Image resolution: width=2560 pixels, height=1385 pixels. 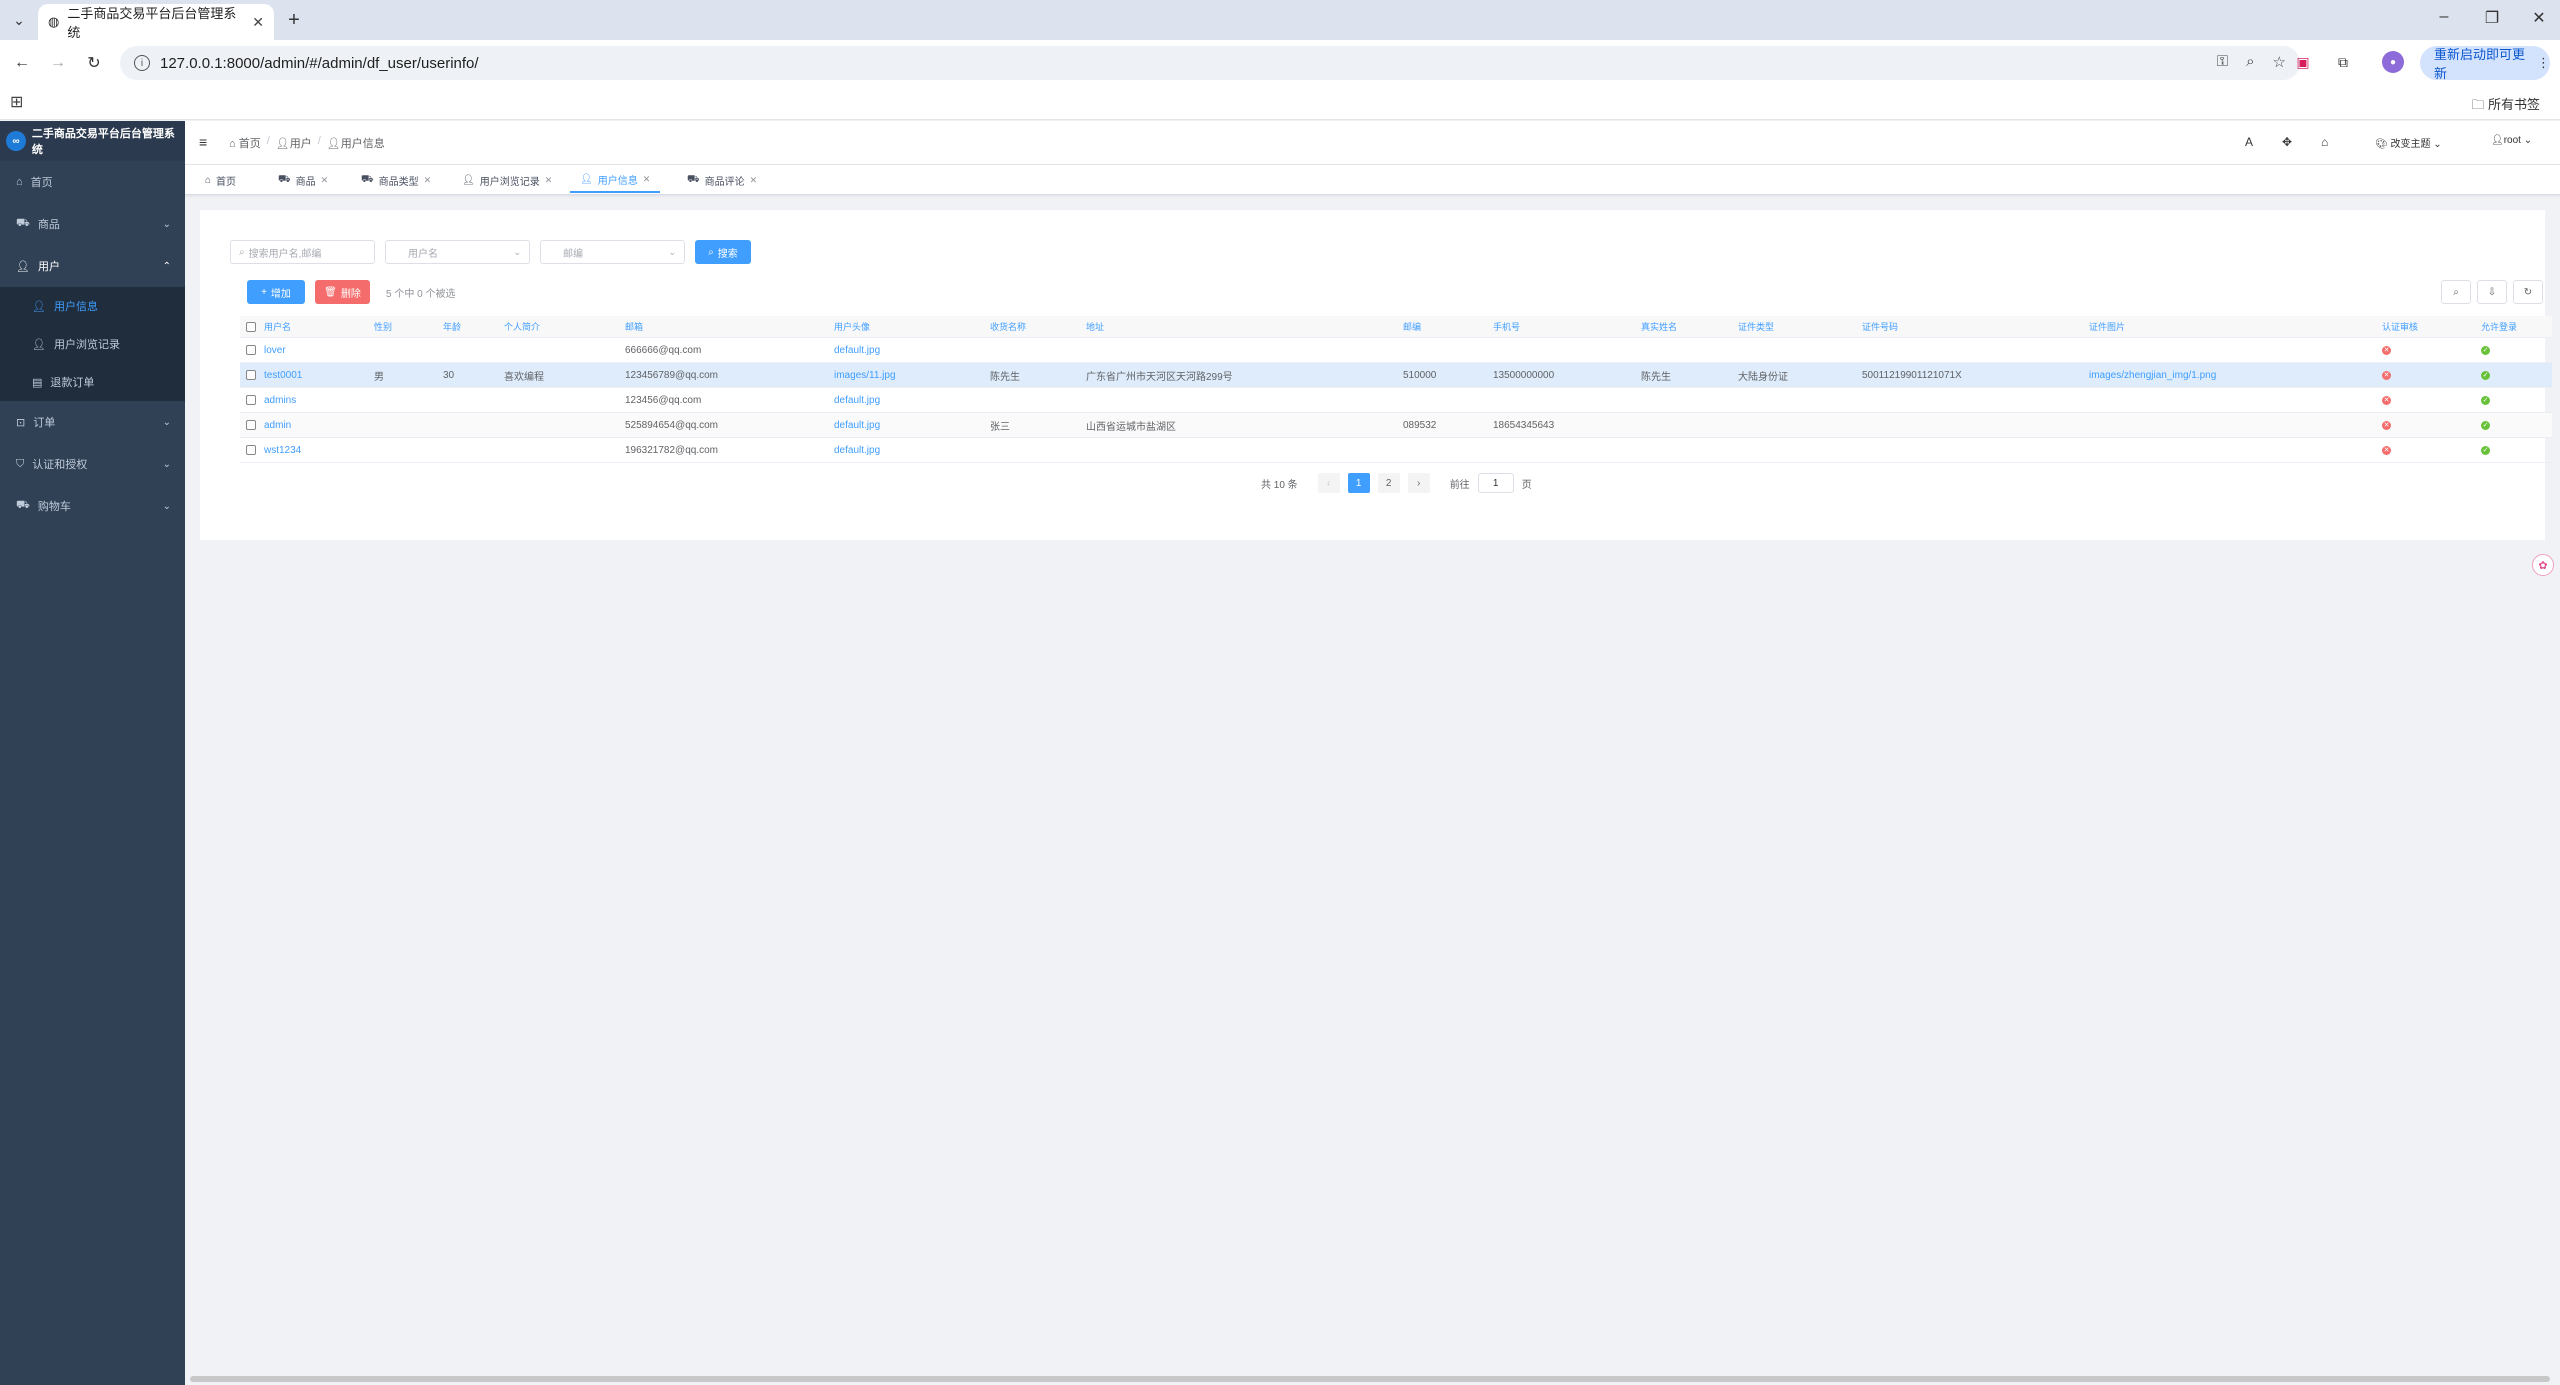 What do you see at coordinates (2303, 62) in the screenshot?
I see `extension-icon: ▣` at bounding box center [2303, 62].